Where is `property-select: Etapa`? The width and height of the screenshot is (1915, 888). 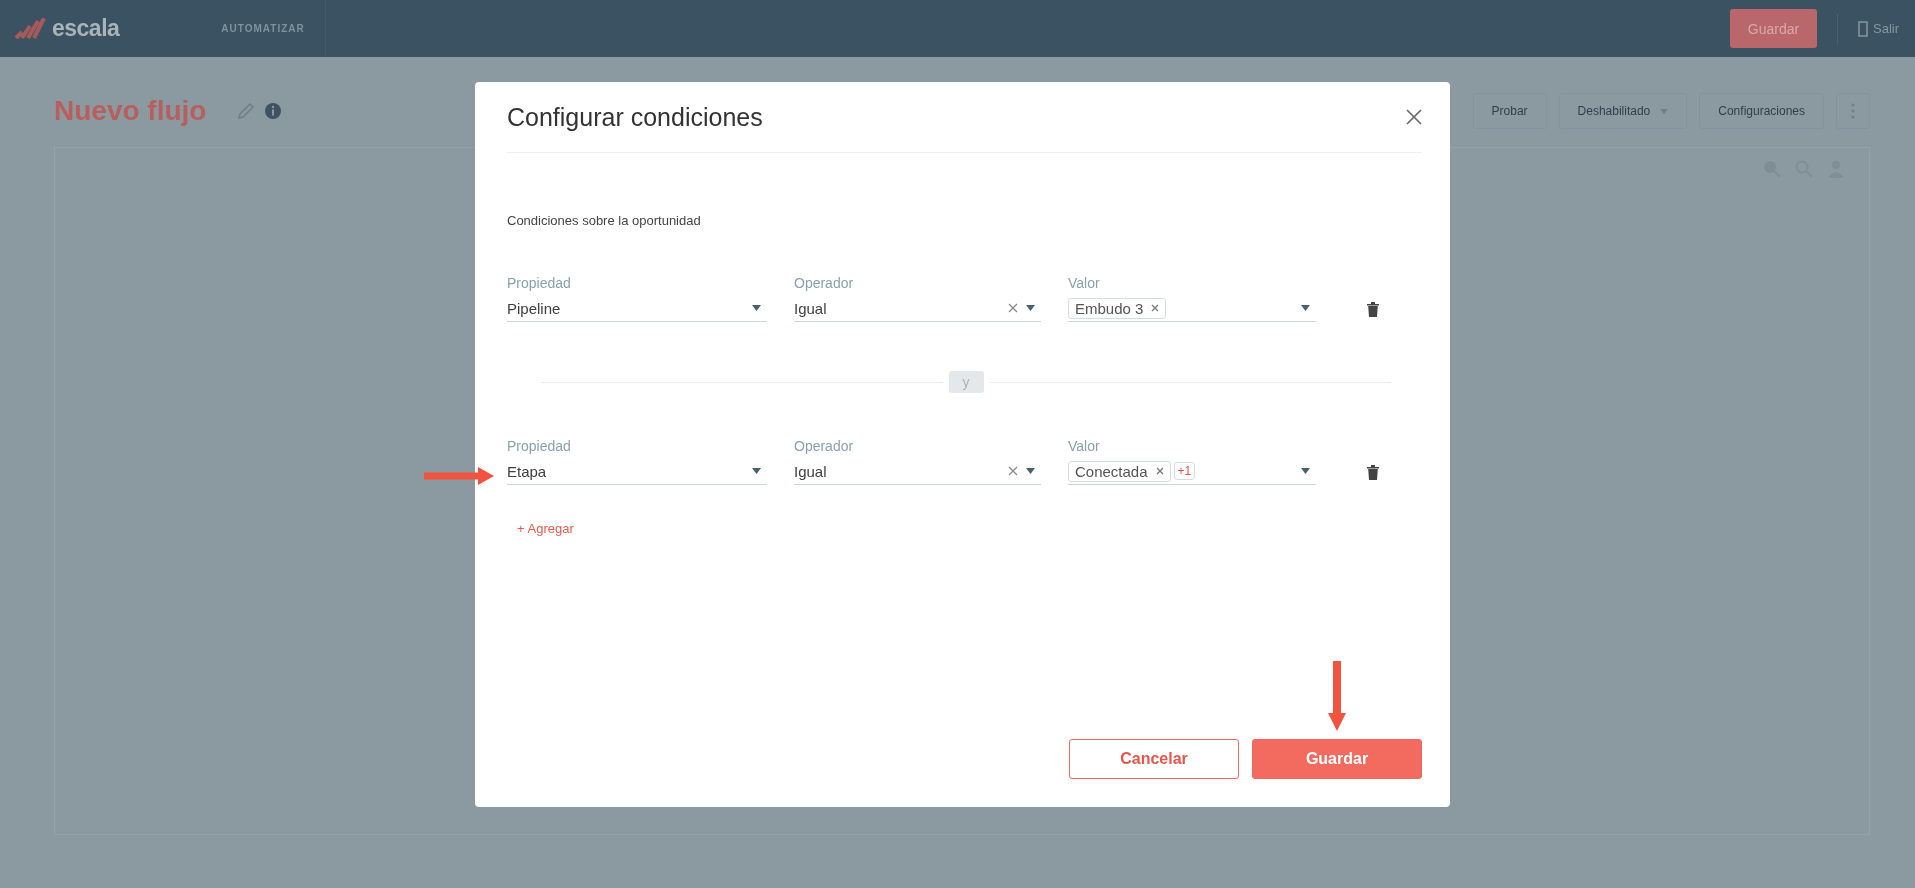 property-select: Etapa is located at coordinates (637, 471).